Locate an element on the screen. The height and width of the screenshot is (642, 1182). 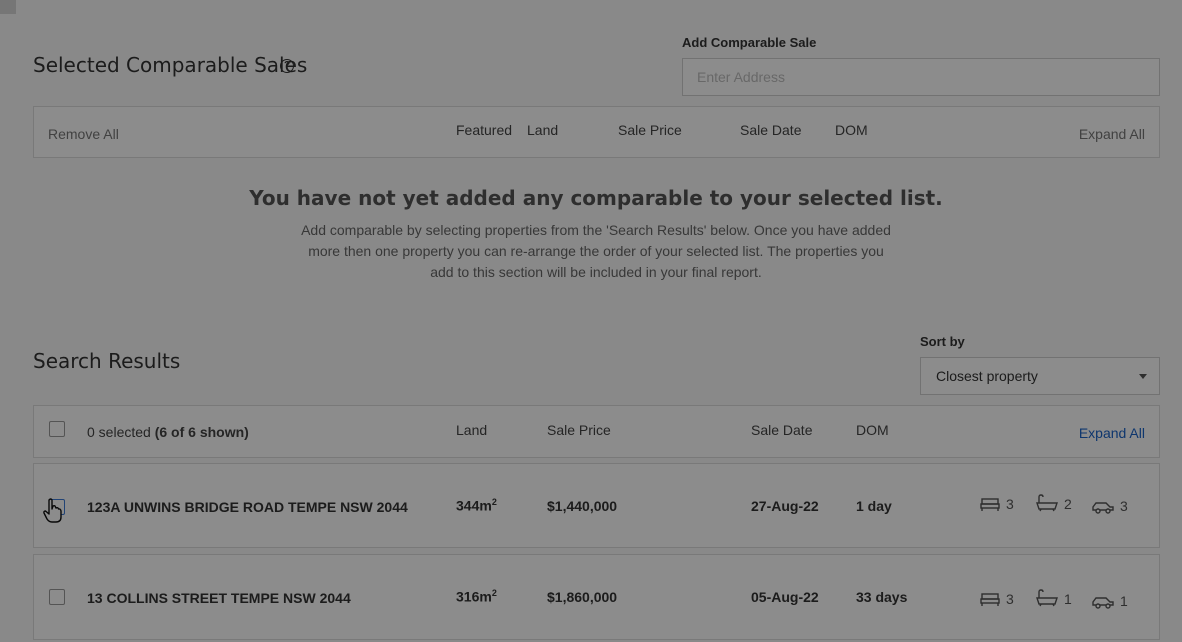
land-size: 344m2 is located at coordinates (476, 505).